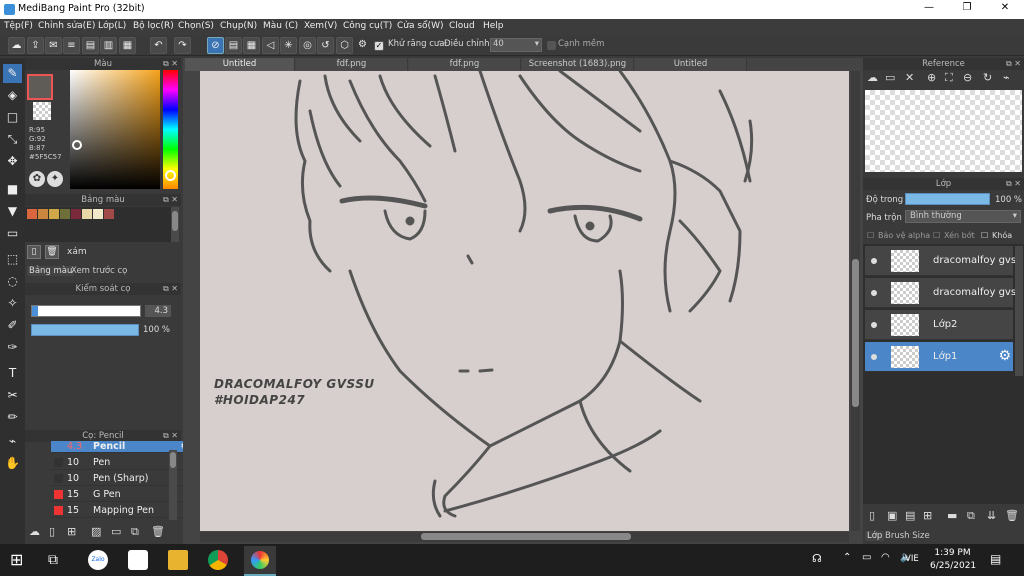 This screenshot has width=1024, height=576. What do you see at coordinates (516, 45) in the screenshot?
I see `adjust-value-select: 40 ▾` at bounding box center [516, 45].